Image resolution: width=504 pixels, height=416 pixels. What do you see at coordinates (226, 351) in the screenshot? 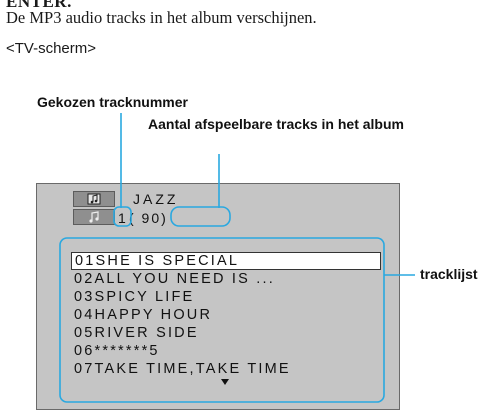
I see `track-item-06: 06*******5` at bounding box center [226, 351].